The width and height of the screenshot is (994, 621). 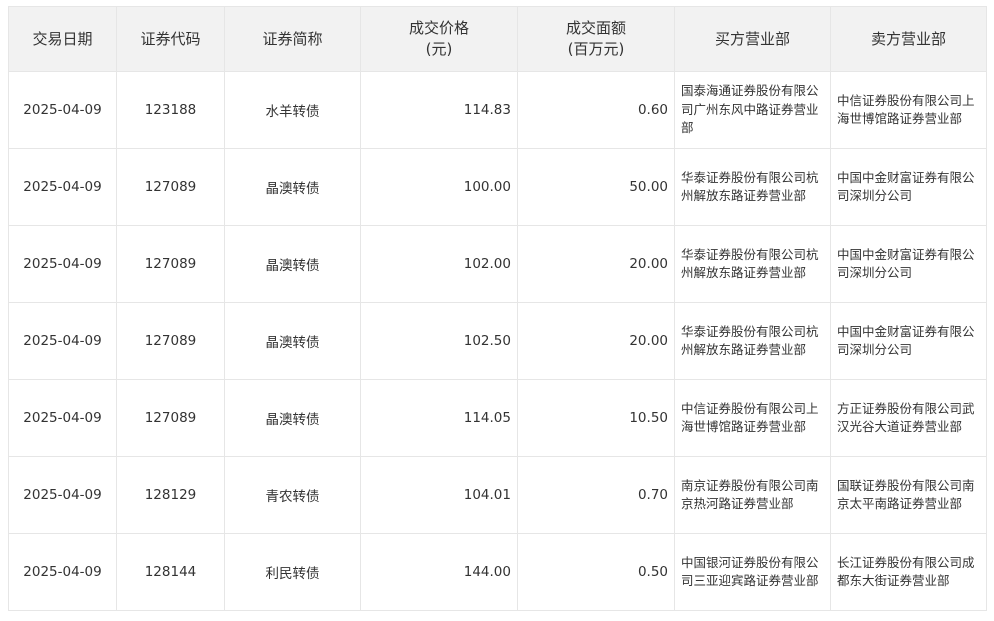 I want to click on header-seller-branch: 卖方营业部, so click(x=908, y=39).